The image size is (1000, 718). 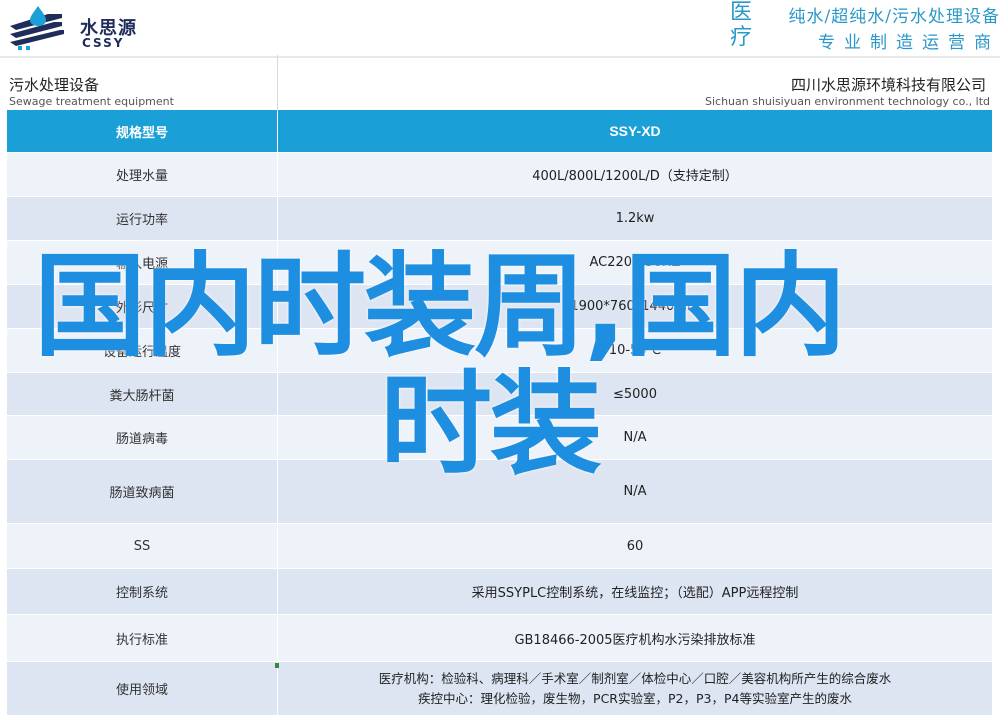 What do you see at coordinates (634, 591) in the screenshot?
I see `row-value: 采用SSYPLC控制系统，在线监控；（选配）APP远程控制` at bounding box center [634, 591].